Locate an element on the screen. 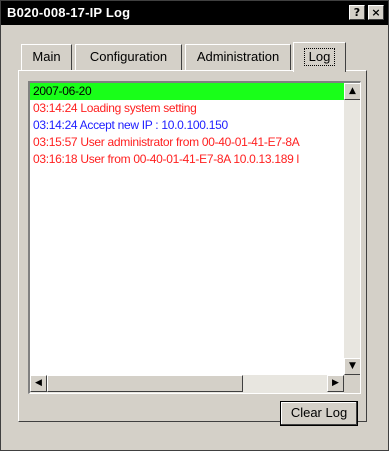 This screenshot has width=389, height=451. help-button: ? is located at coordinates (357, 12).